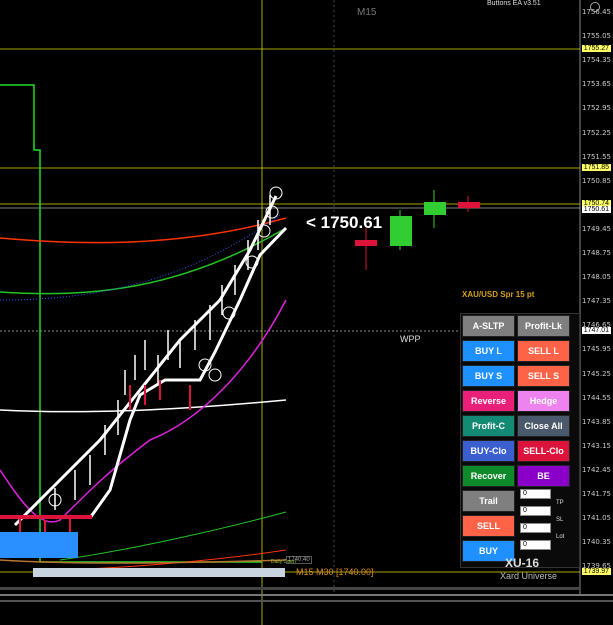 The width and height of the screenshot is (613, 625). I want to click on trail-button: Trail, so click(488, 501).